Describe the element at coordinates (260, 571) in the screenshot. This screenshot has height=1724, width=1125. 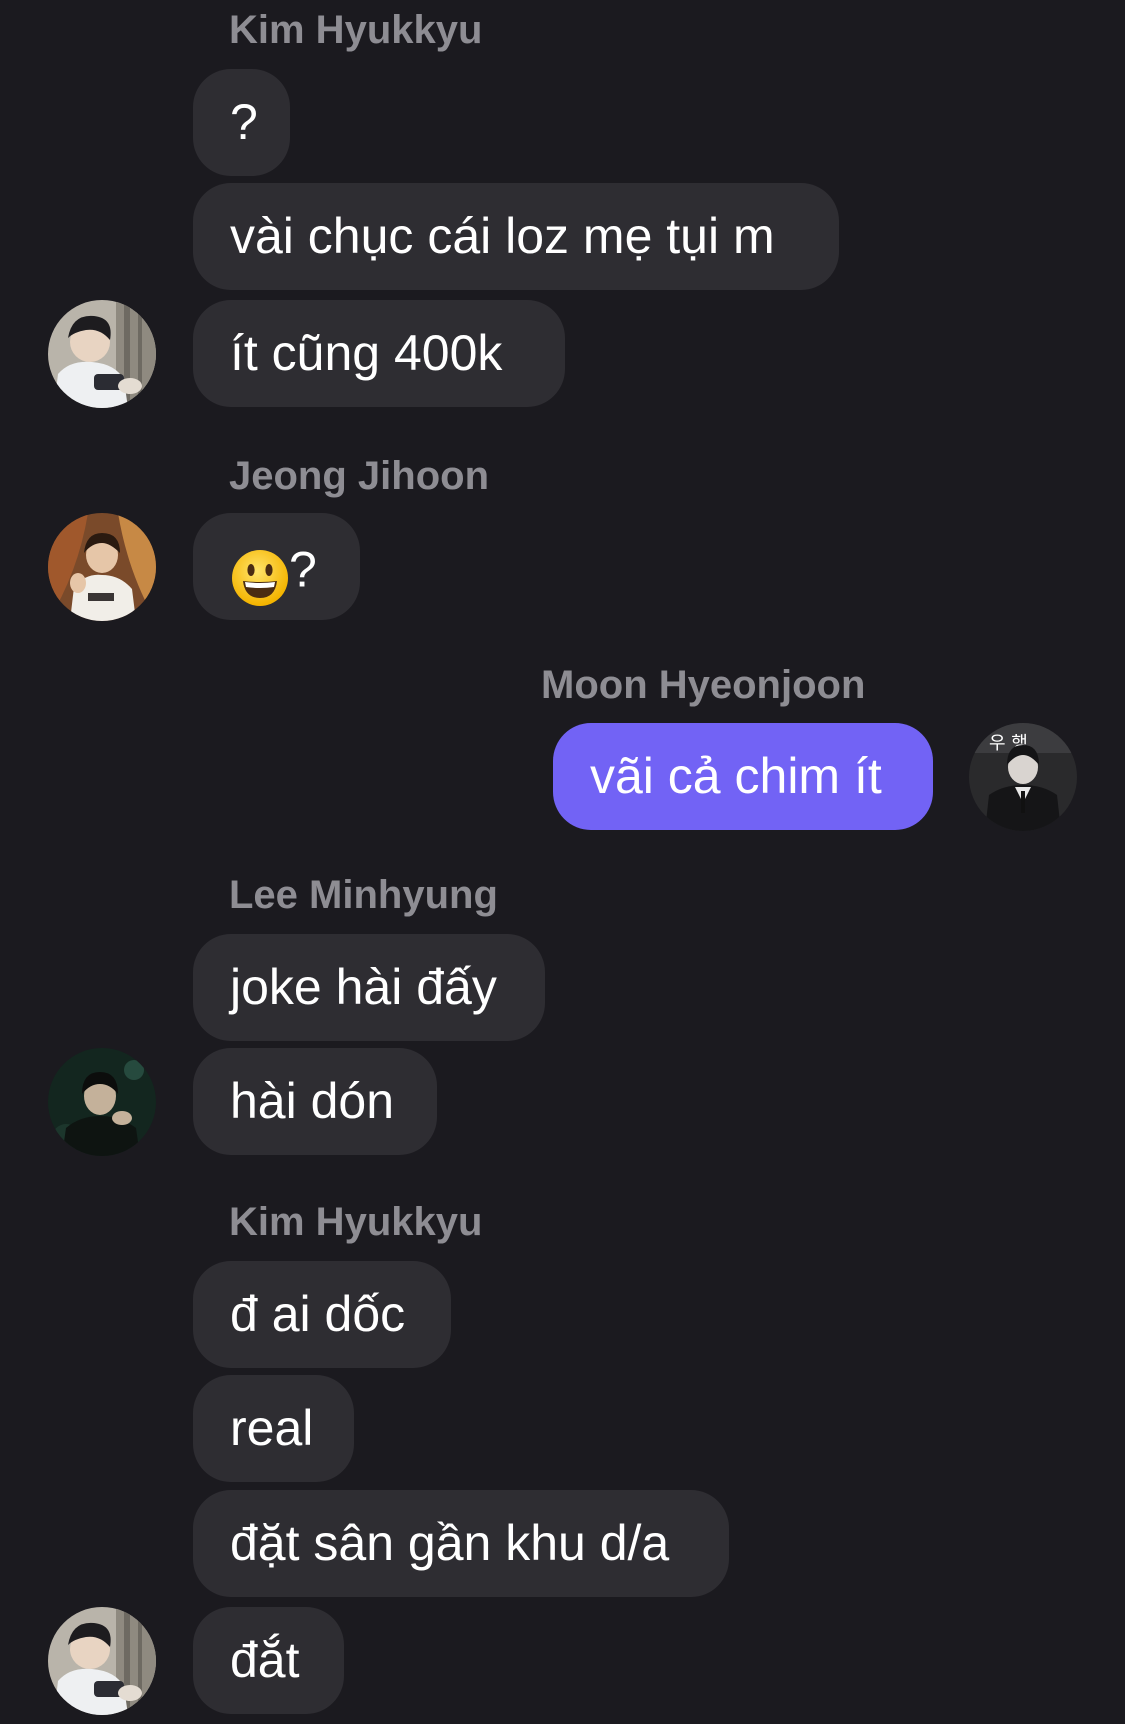
I see `grinning-face-emoji` at that location.